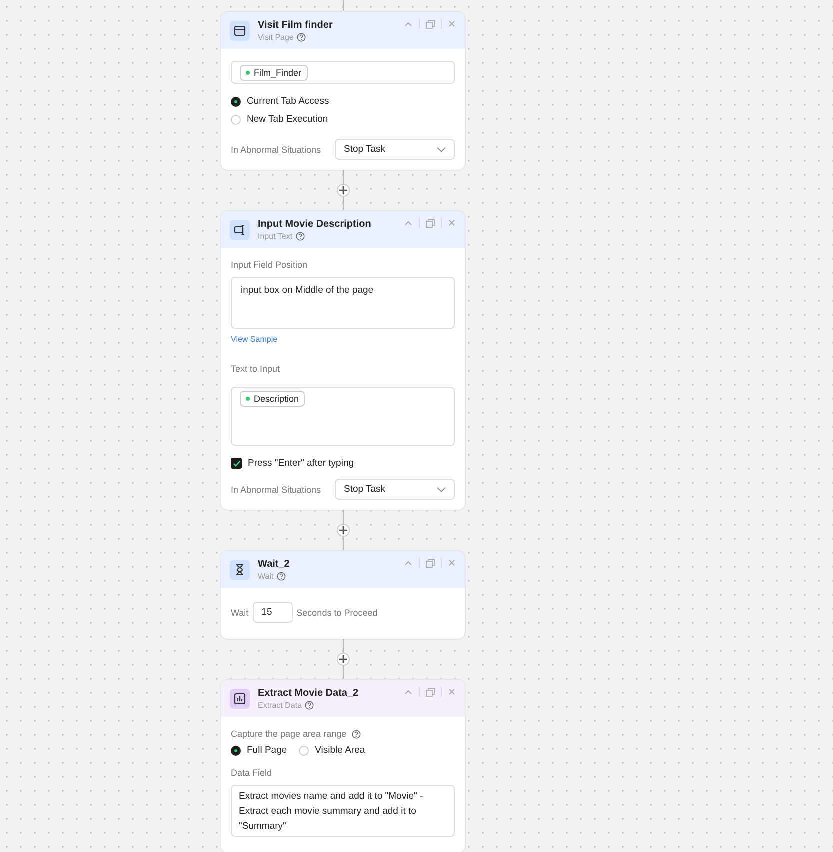 This screenshot has width=833, height=852. Describe the element at coordinates (270, 265) in the screenshot. I see `field-label: Input Field Position` at that location.